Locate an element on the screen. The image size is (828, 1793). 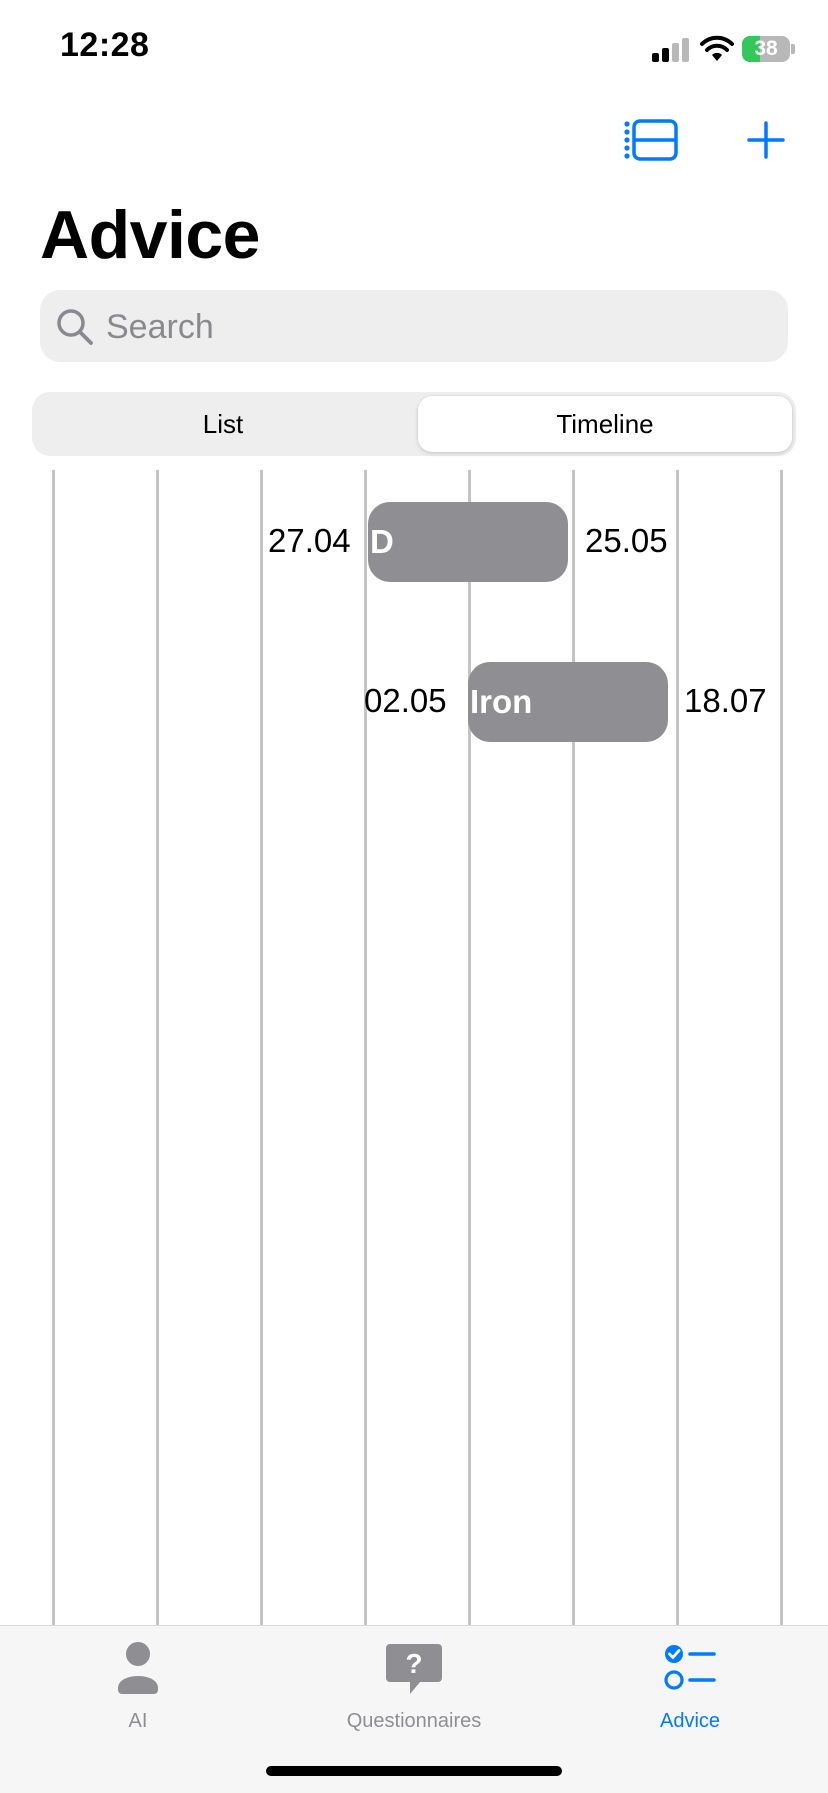
sidebar-toggle-button is located at coordinates (652, 140).